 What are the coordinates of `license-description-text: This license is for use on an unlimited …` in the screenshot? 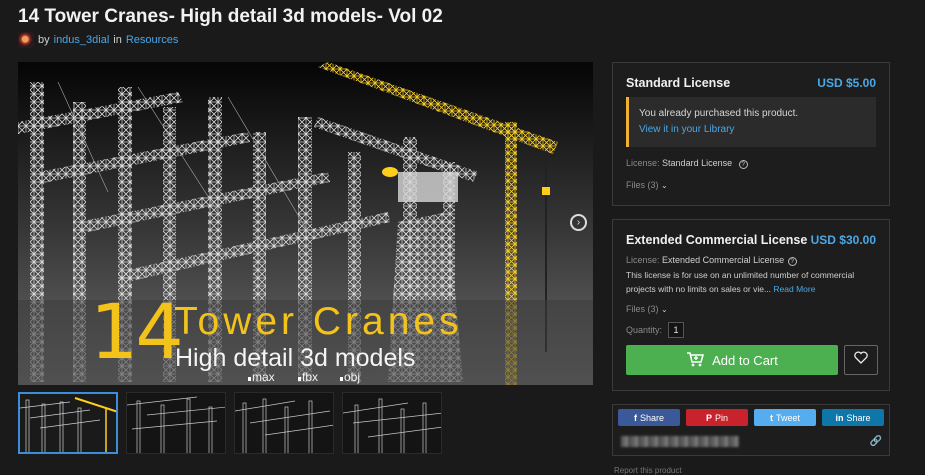 It's located at (740, 282).